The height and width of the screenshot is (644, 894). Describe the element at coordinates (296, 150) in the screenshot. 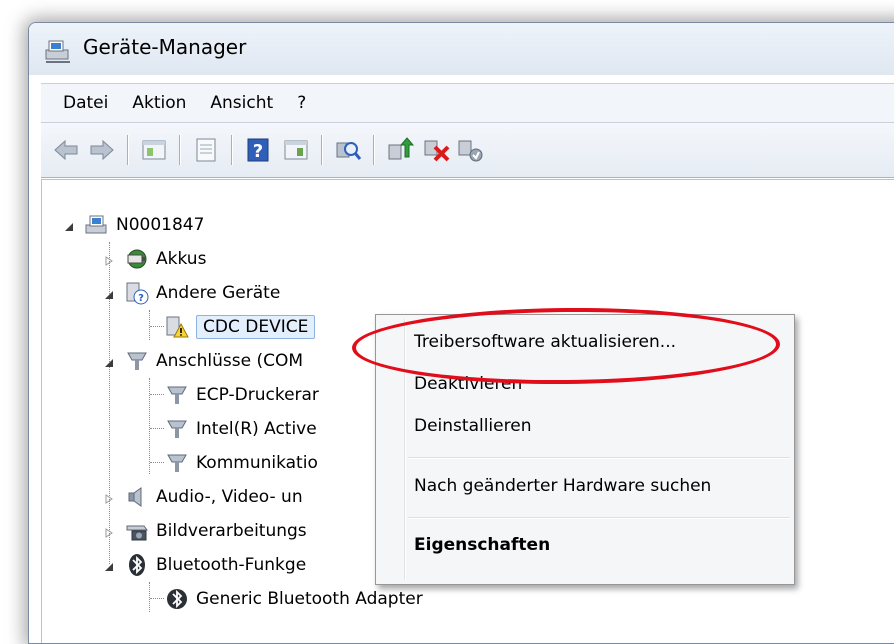

I see `show-hidden-icon` at that location.